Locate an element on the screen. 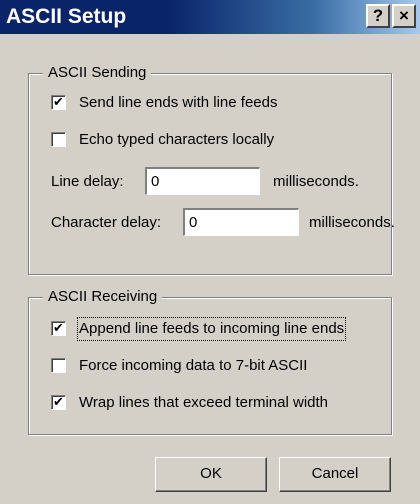 This screenshot has height=504, width=420. ascii-sending-legend: ASCII Sending is located at coordinates (97, 73).